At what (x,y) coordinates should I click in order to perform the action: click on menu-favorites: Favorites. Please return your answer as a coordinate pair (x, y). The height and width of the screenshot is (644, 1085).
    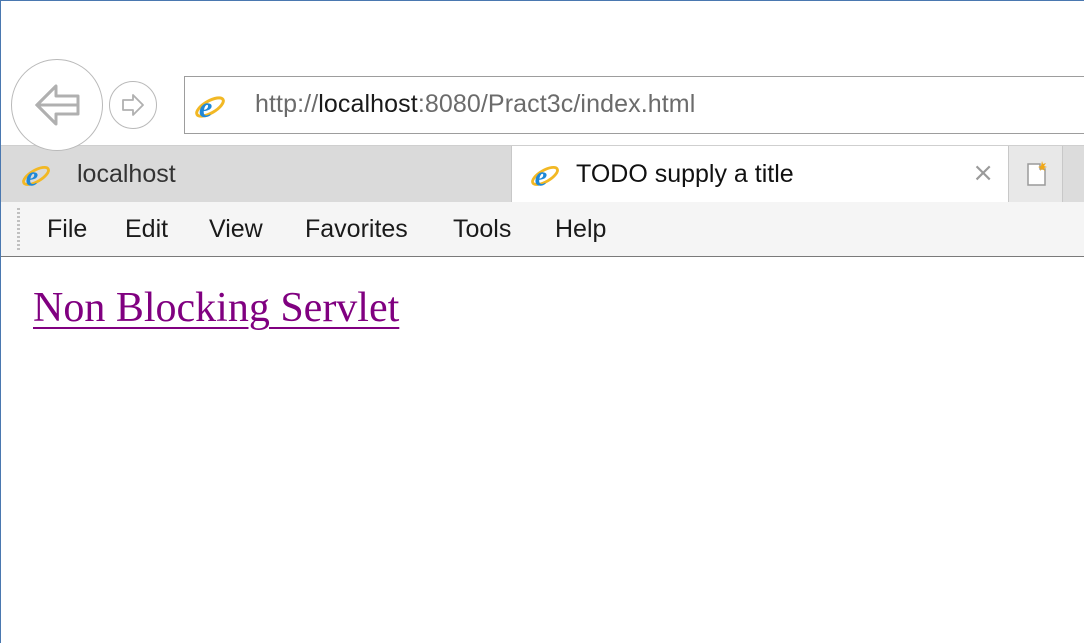
    Looking at the image, I should click on (356, 229).